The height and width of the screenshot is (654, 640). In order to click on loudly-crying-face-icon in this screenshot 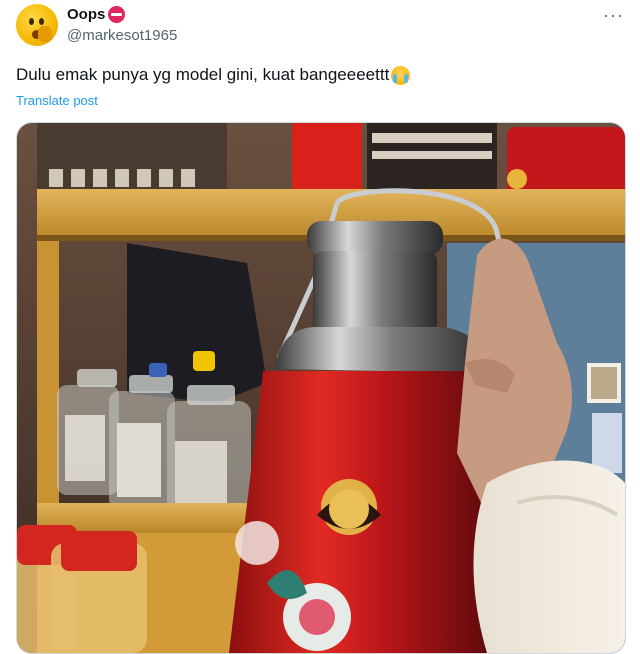, I will do `click(401, 75)`.